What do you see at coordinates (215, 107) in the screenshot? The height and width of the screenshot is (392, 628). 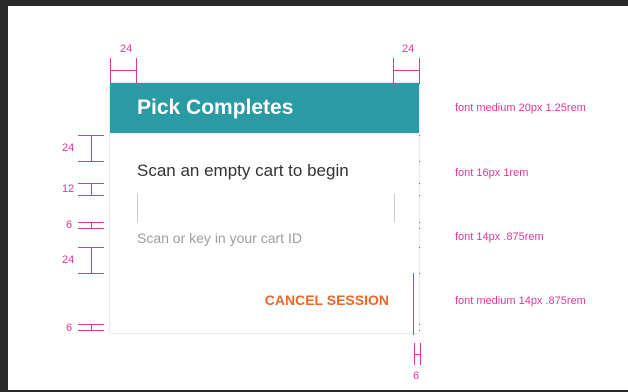 I see `dialog-title: Pick Completes` at bounding box center [215, 107].